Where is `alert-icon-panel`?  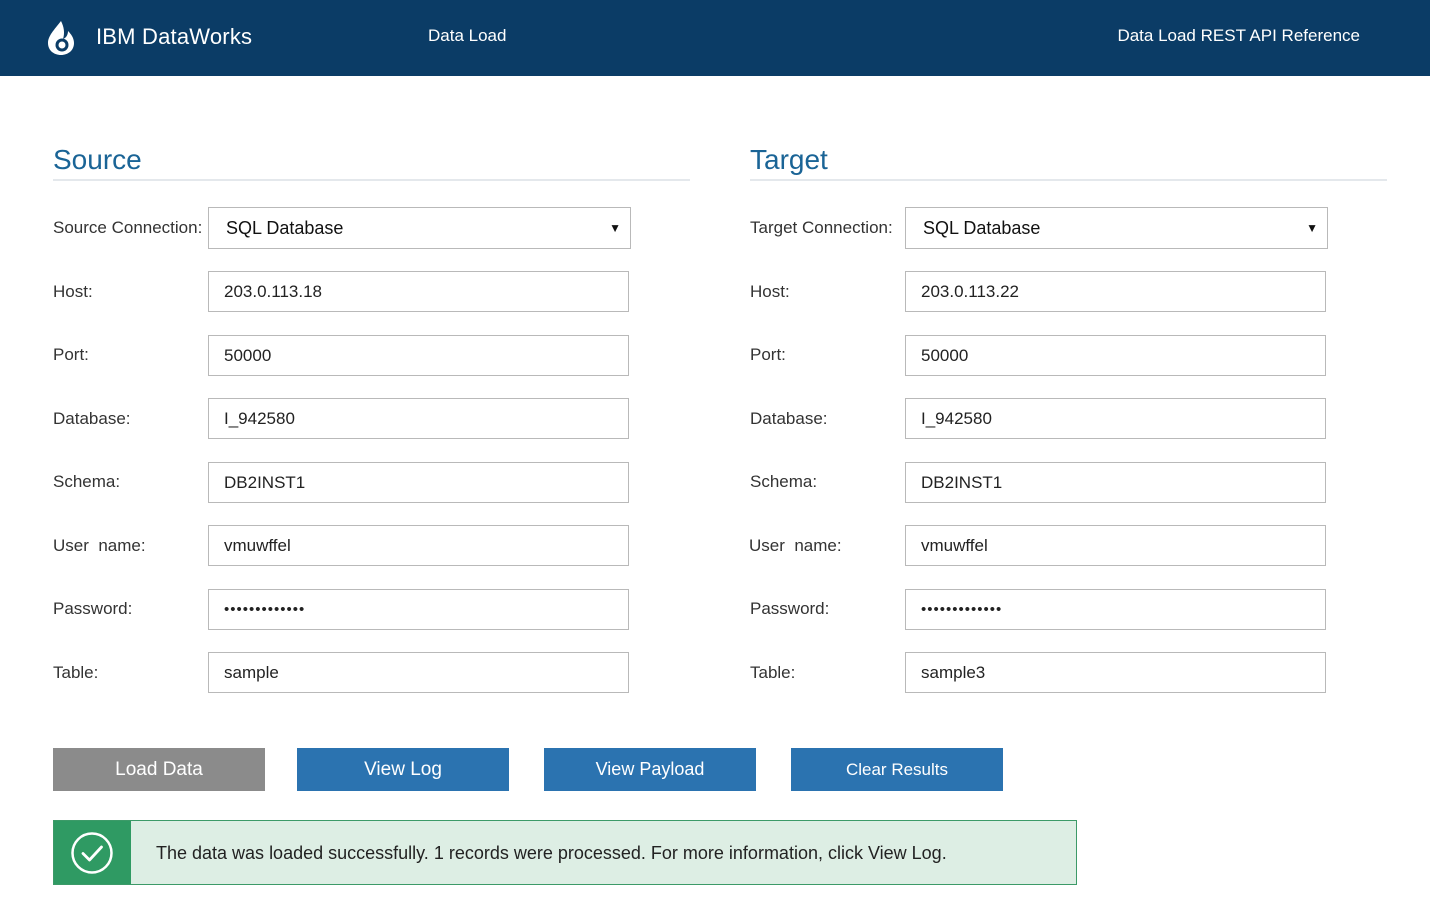 alert-icon-panel is located at coordinates (92, 852).